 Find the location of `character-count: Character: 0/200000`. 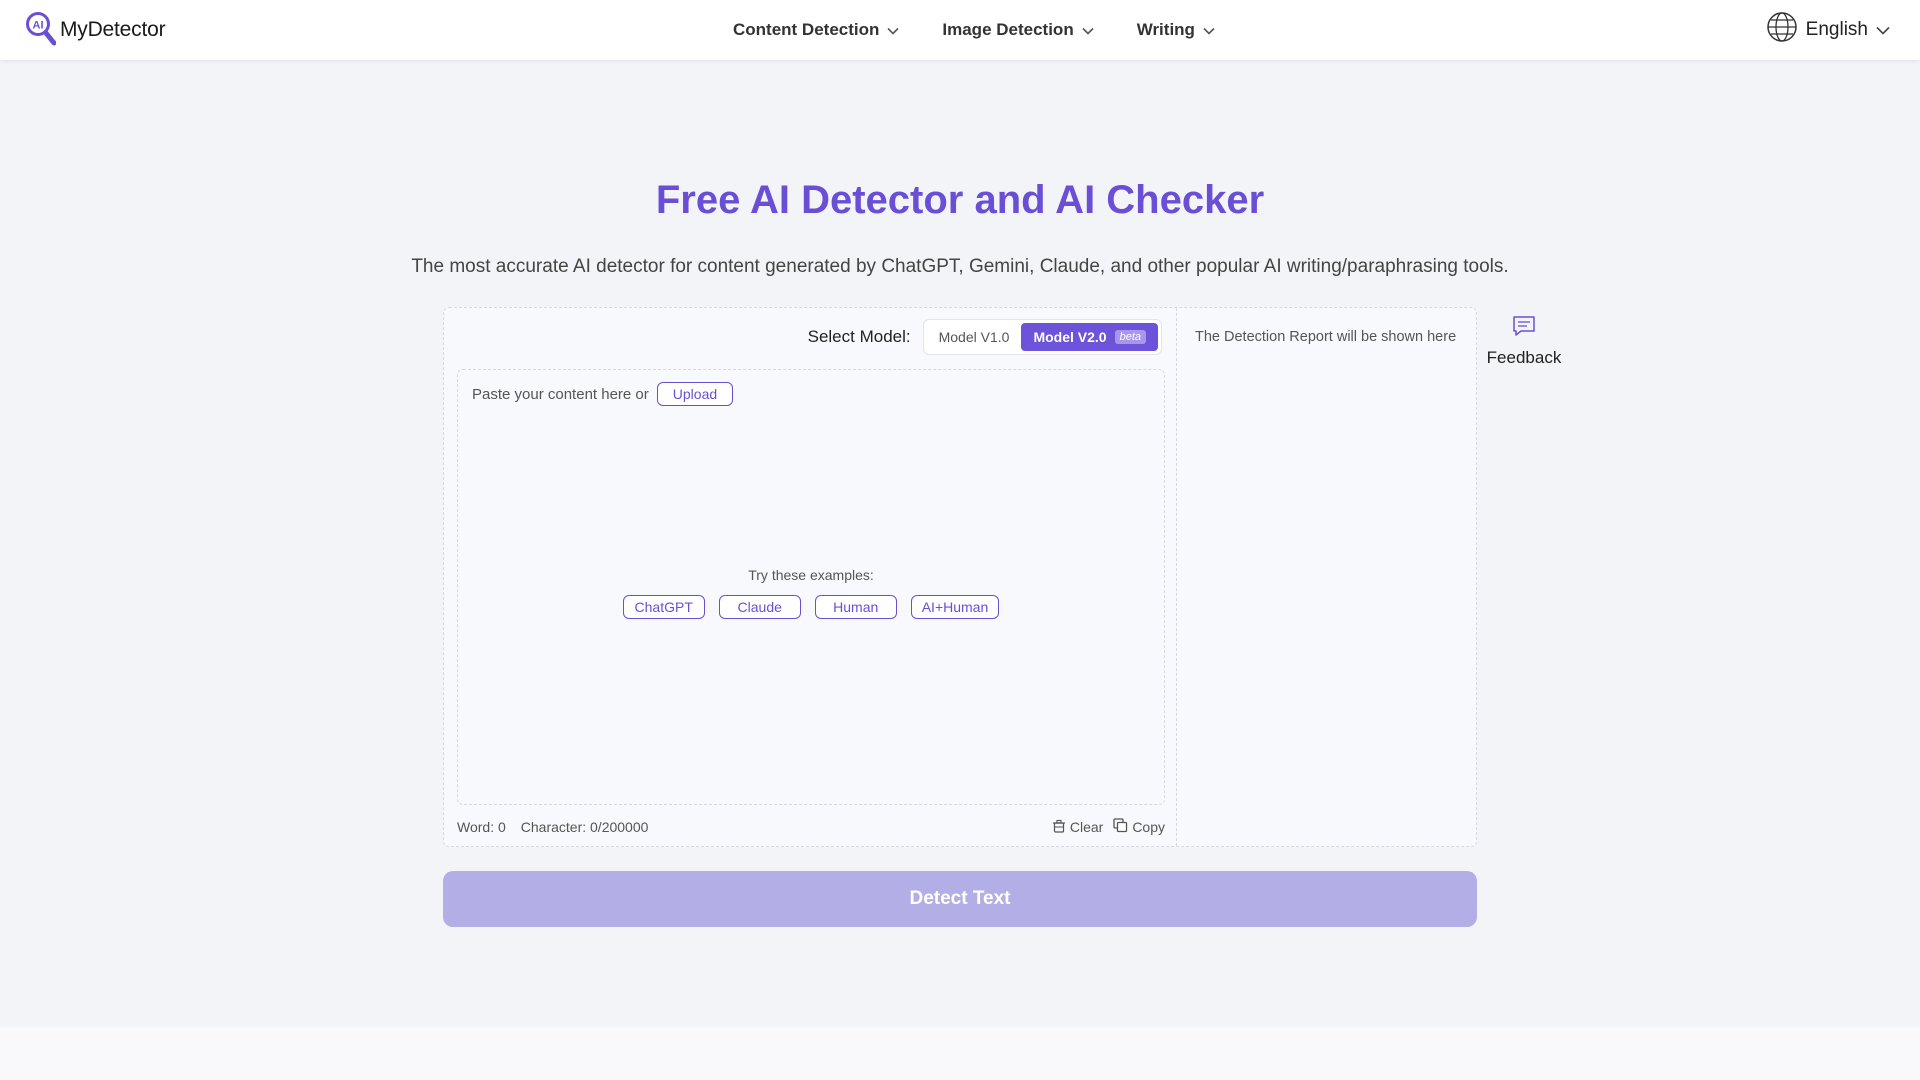

character-count: Character: 0/200000 is located at coordinates (584, 827).